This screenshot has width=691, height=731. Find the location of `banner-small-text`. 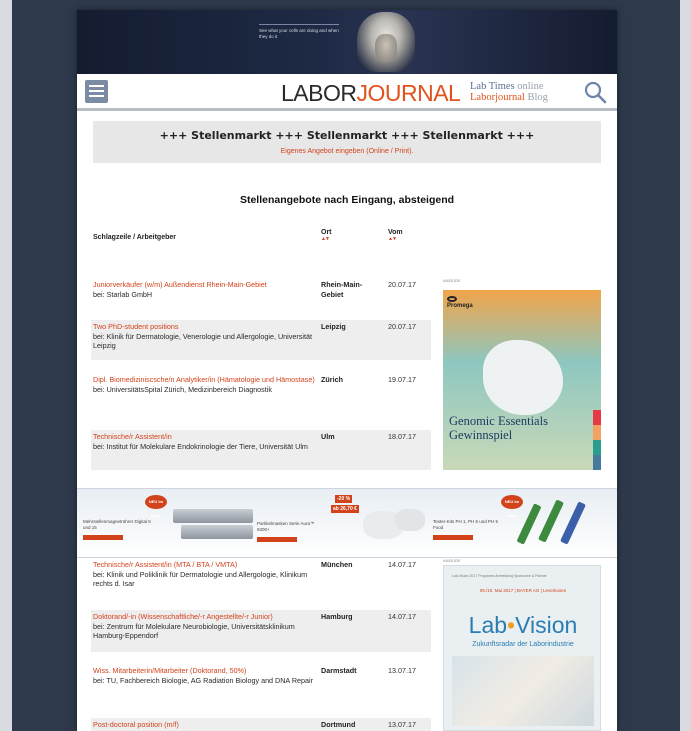

banner-small-text is located at coordinates (299, 24).